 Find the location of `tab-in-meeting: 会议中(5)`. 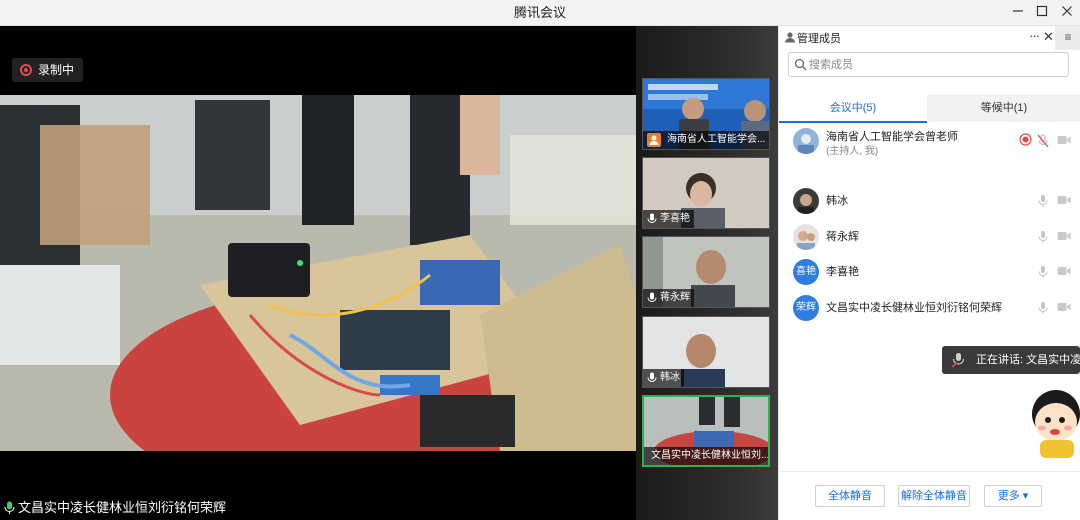

tab-in-meeting: 会议中(5) is located at coordinates (853, 108).